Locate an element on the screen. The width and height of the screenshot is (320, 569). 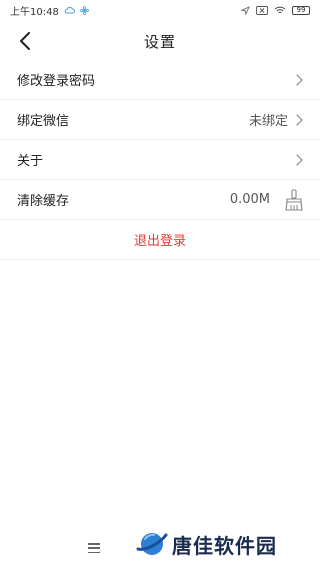
page-title: 设置 is located at coordinates (159, 41).